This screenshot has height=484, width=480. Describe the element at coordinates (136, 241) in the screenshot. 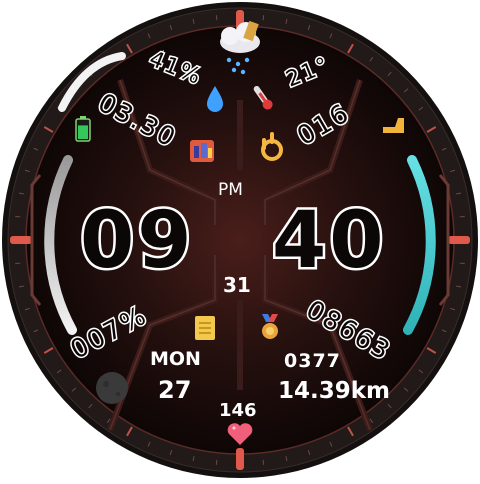

I see `hours-value: 09` at that location.